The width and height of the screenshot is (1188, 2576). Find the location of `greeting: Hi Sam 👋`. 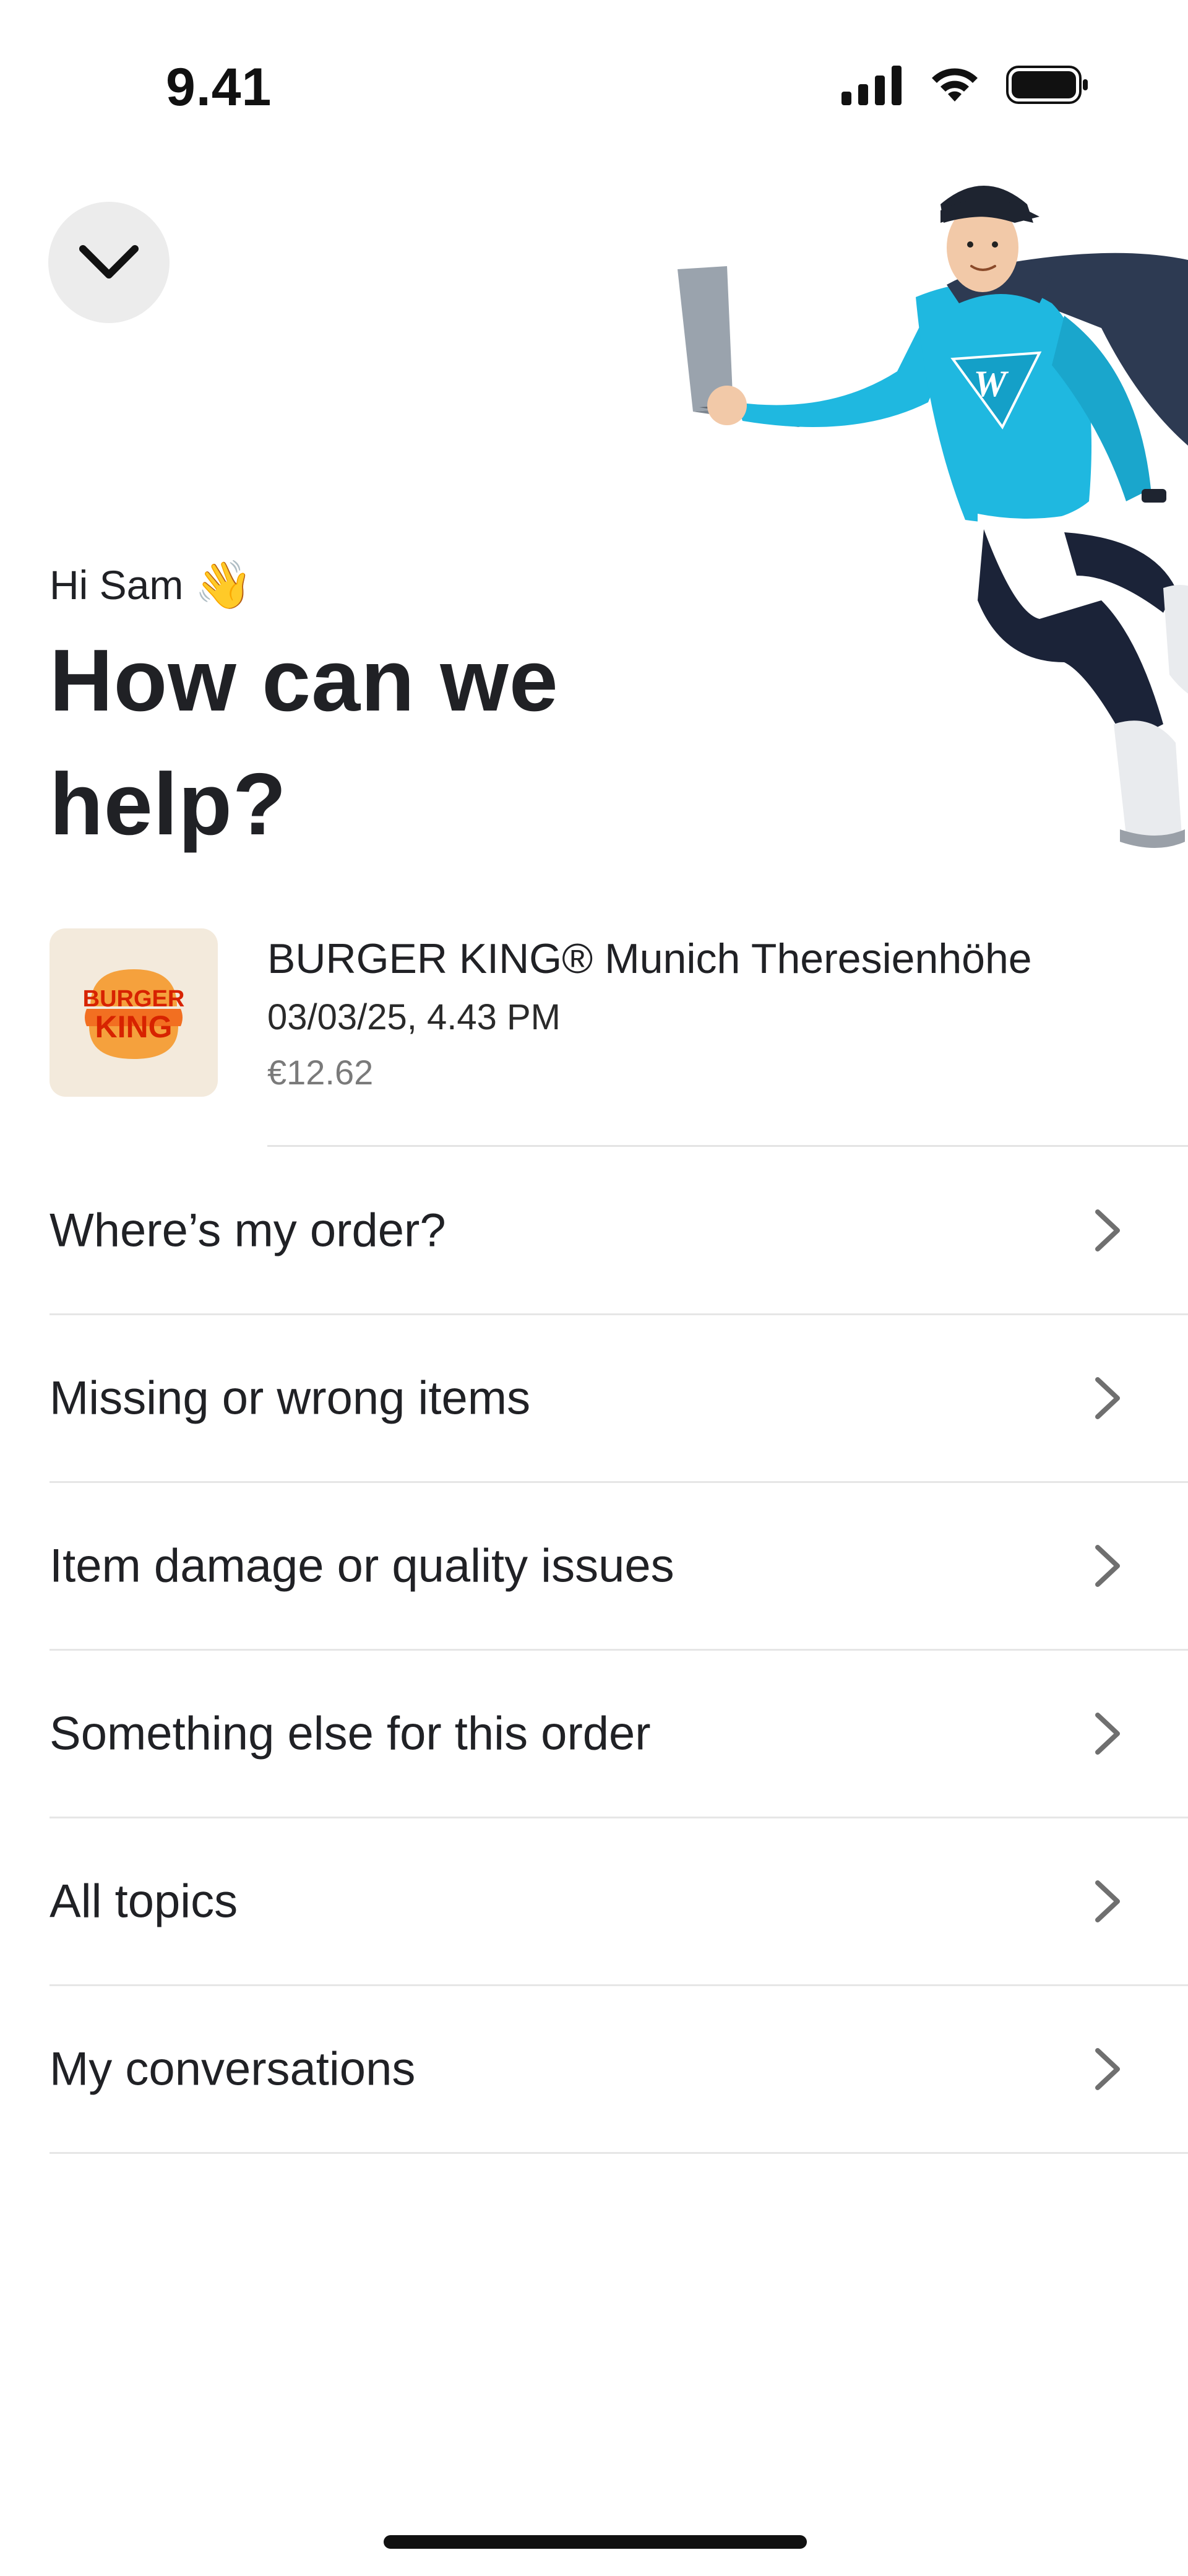

greeting: Hi Sam 👋 is located at coordinates (151, 585).